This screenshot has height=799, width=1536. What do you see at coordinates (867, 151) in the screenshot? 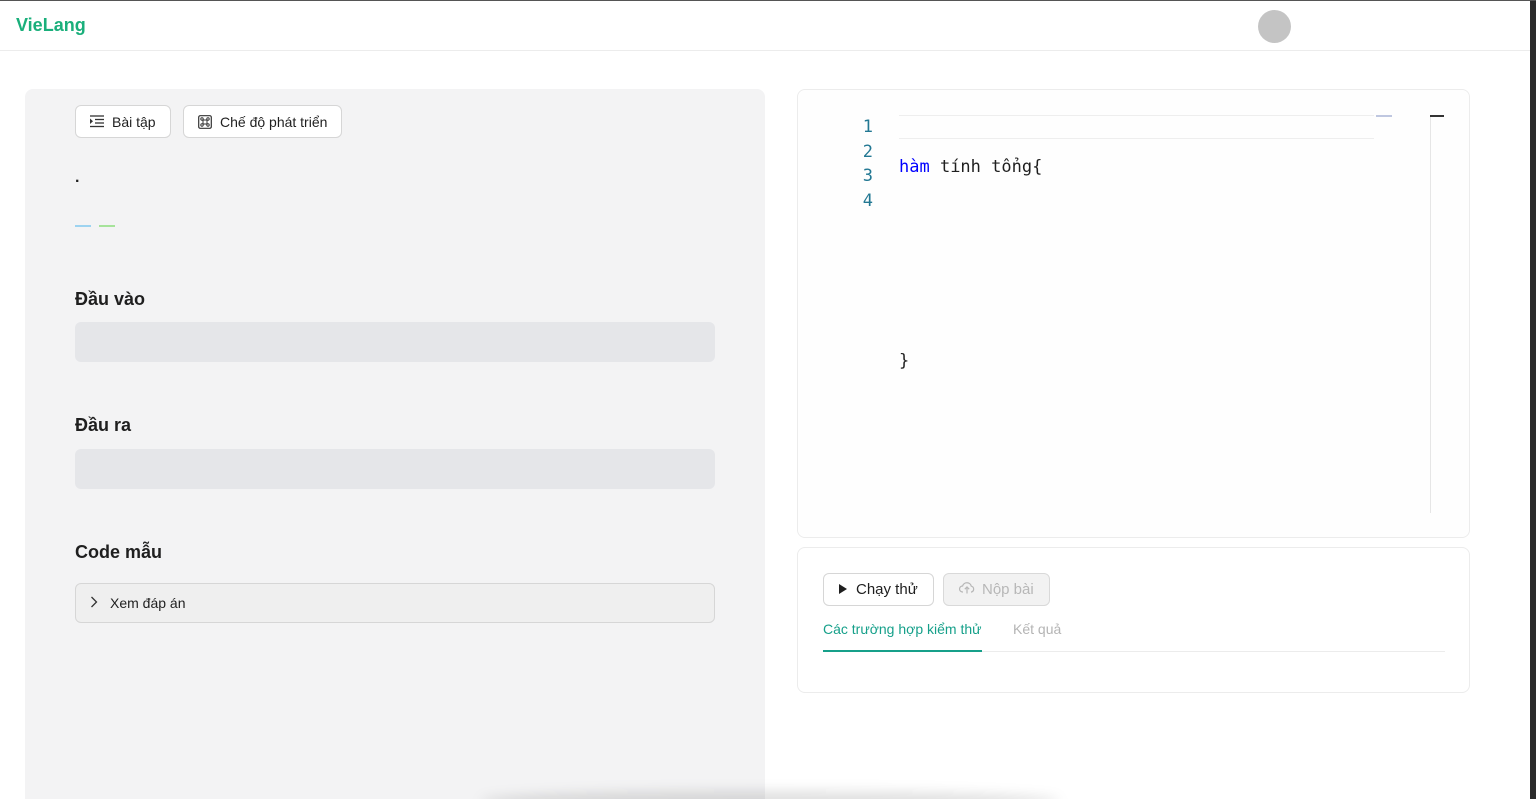
I see `line-number: 2` at bounding box center [867, 151].